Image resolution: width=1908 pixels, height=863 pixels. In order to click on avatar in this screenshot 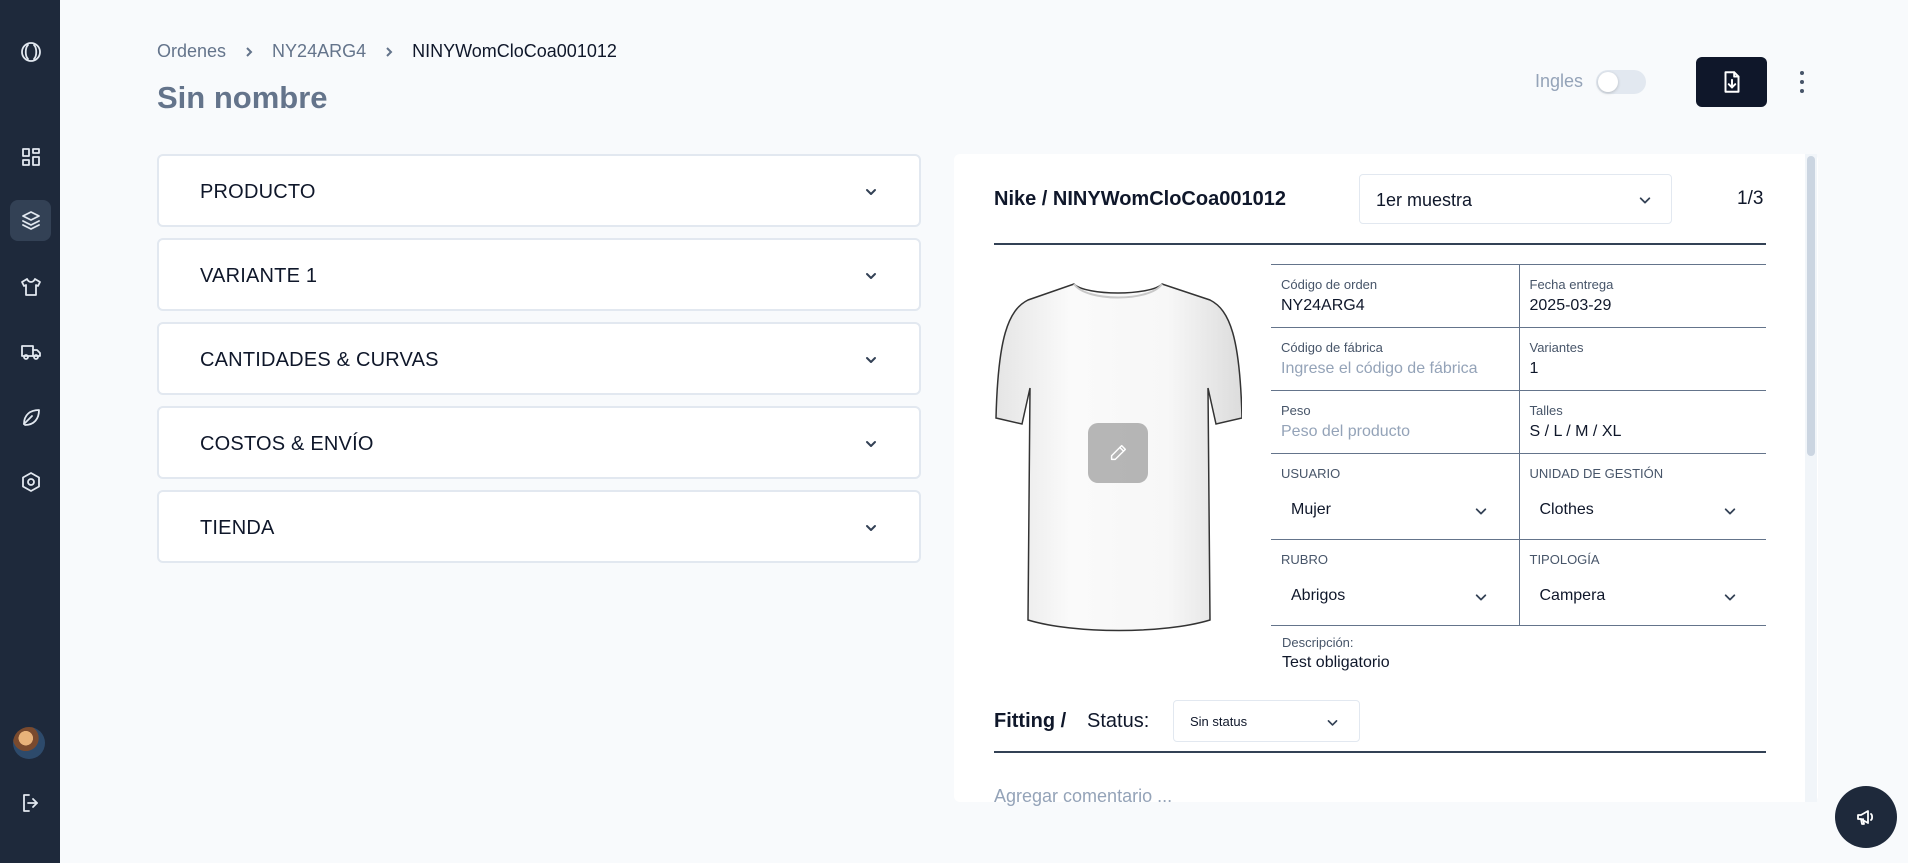, I will do `click(29, 743)`.